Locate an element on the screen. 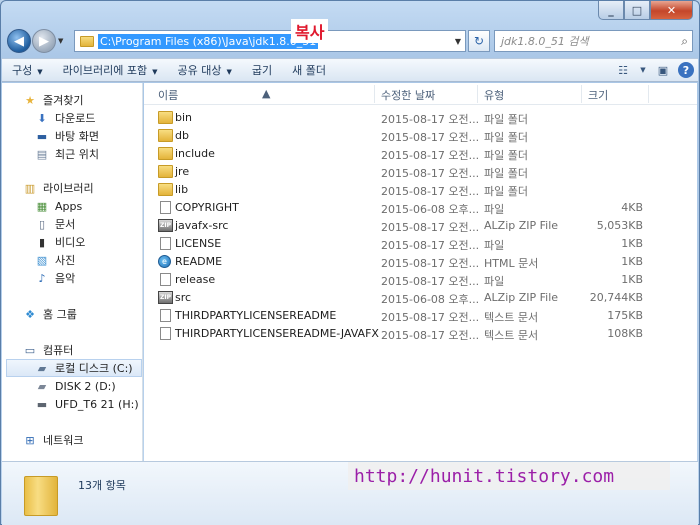  preview-pane-icon: ▣ is located at coordinates (663, 70).